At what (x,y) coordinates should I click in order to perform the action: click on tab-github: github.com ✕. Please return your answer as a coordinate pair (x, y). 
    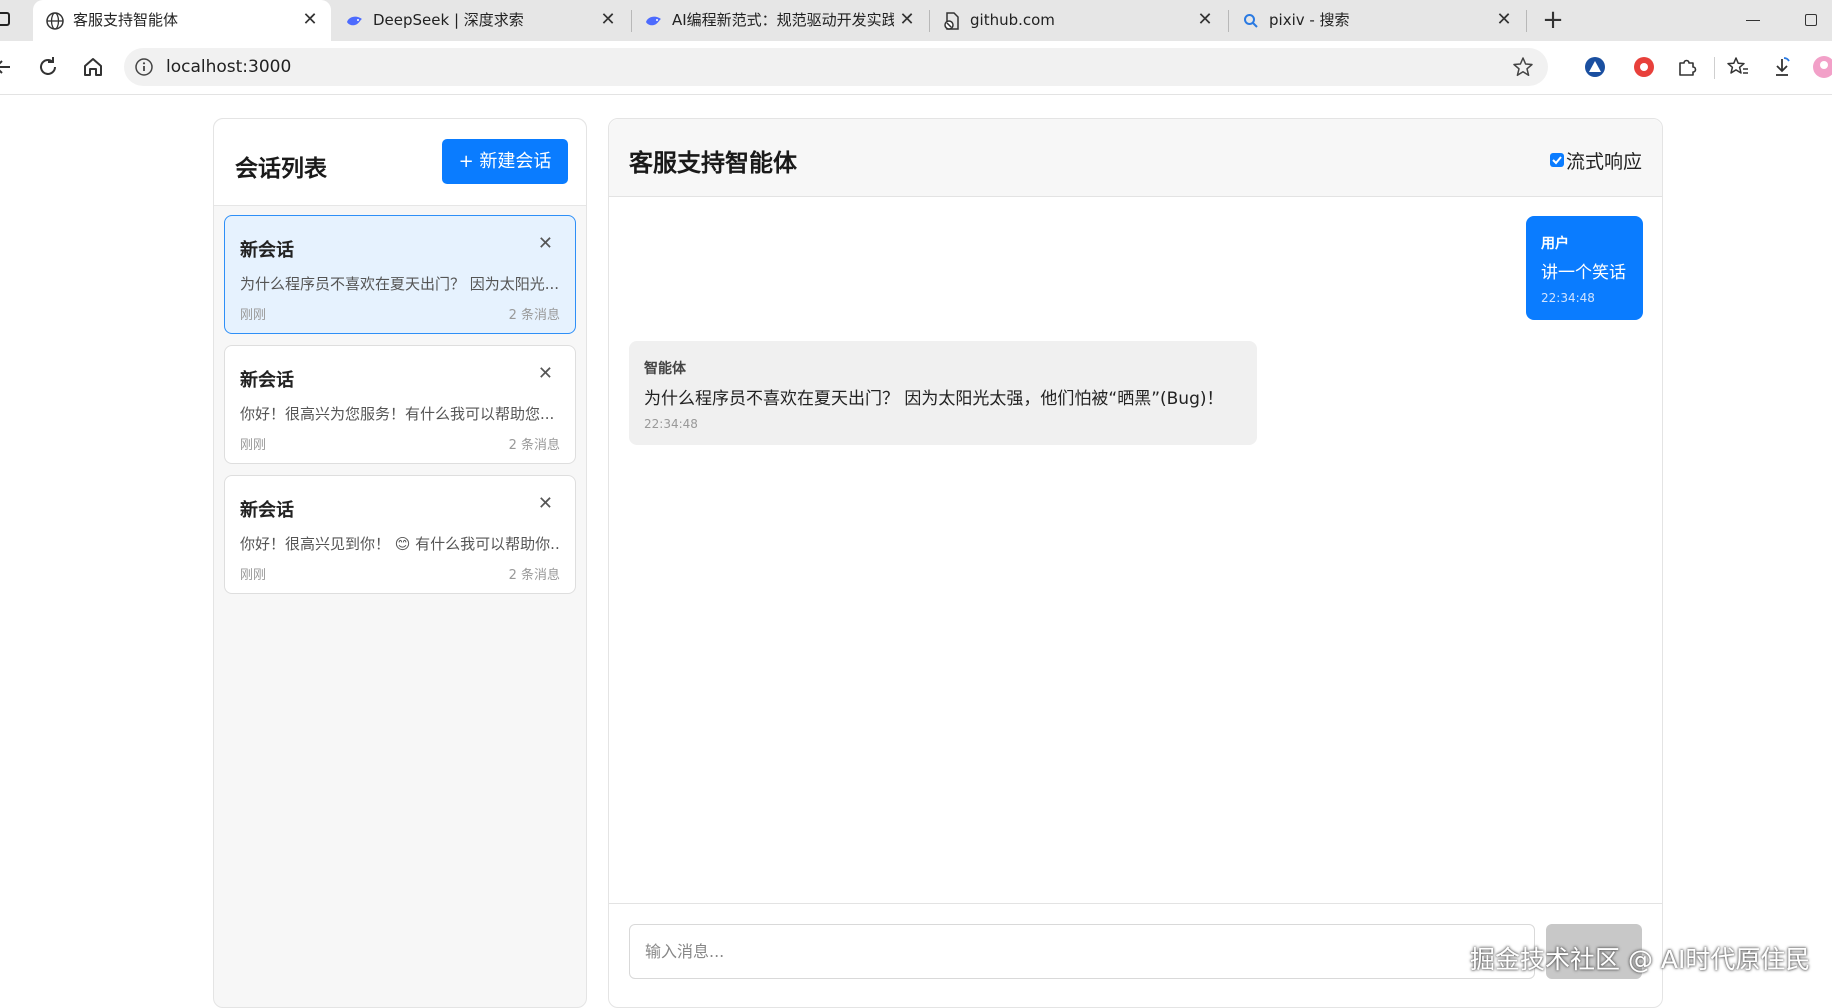
    Looking at the image, I should click on (1078, 20).